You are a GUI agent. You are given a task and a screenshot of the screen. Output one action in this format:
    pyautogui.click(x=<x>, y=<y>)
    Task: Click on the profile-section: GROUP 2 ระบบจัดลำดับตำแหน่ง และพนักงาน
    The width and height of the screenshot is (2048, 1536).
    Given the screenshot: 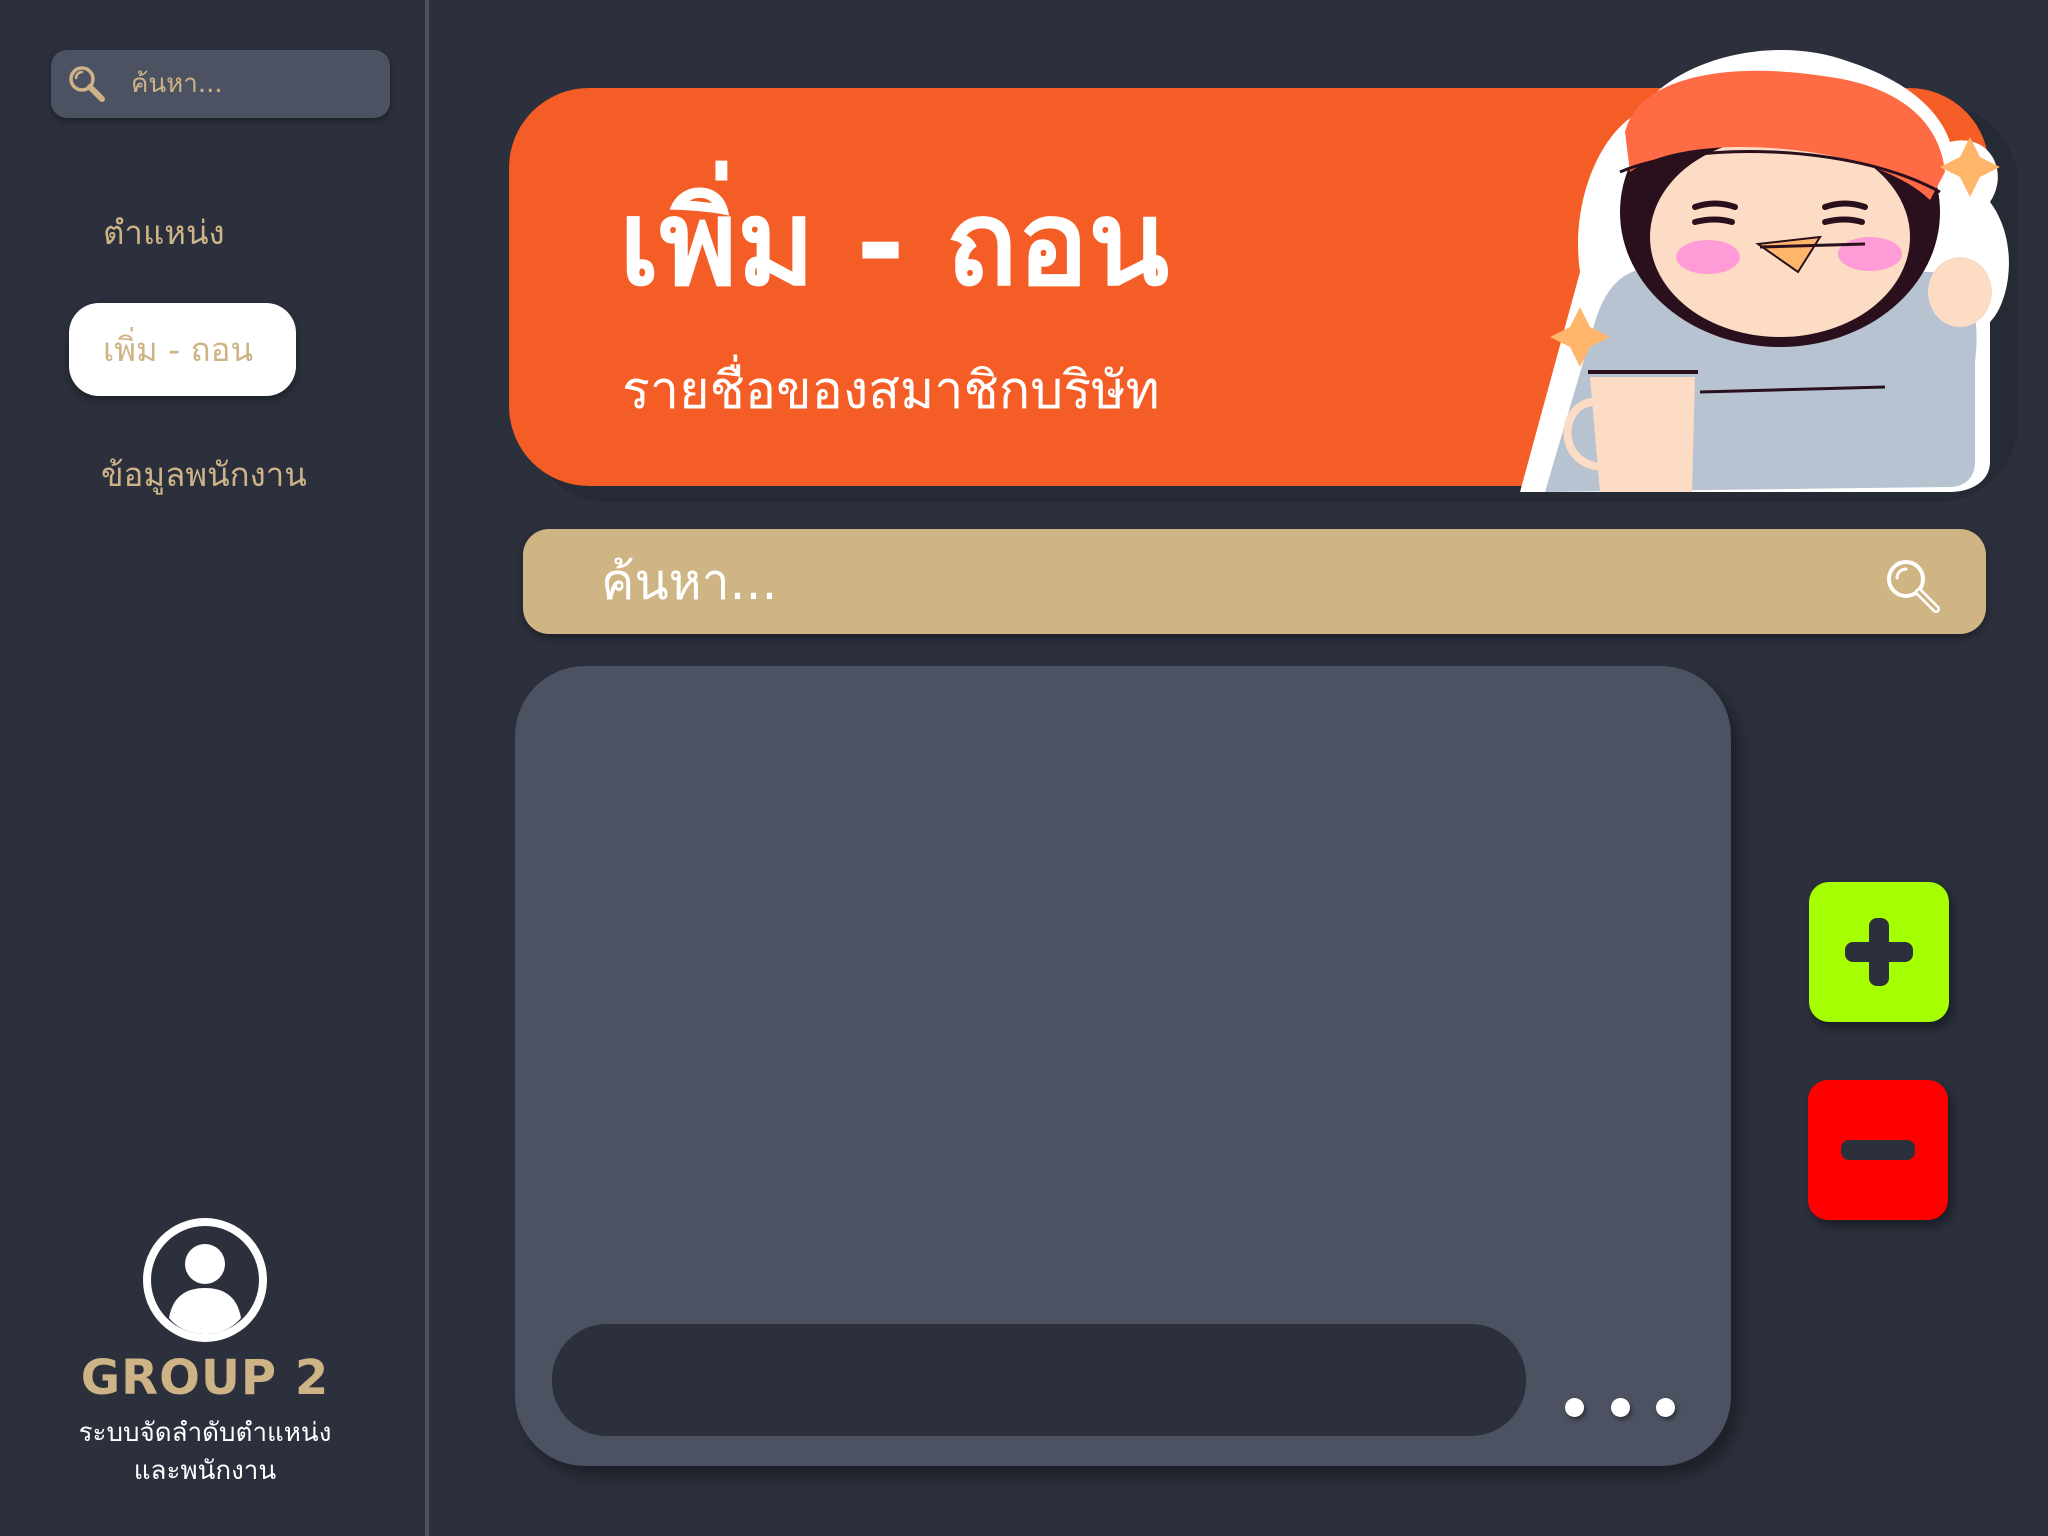 What is the action you would take?
    pyautogui.click(x=205, y=1354)
    